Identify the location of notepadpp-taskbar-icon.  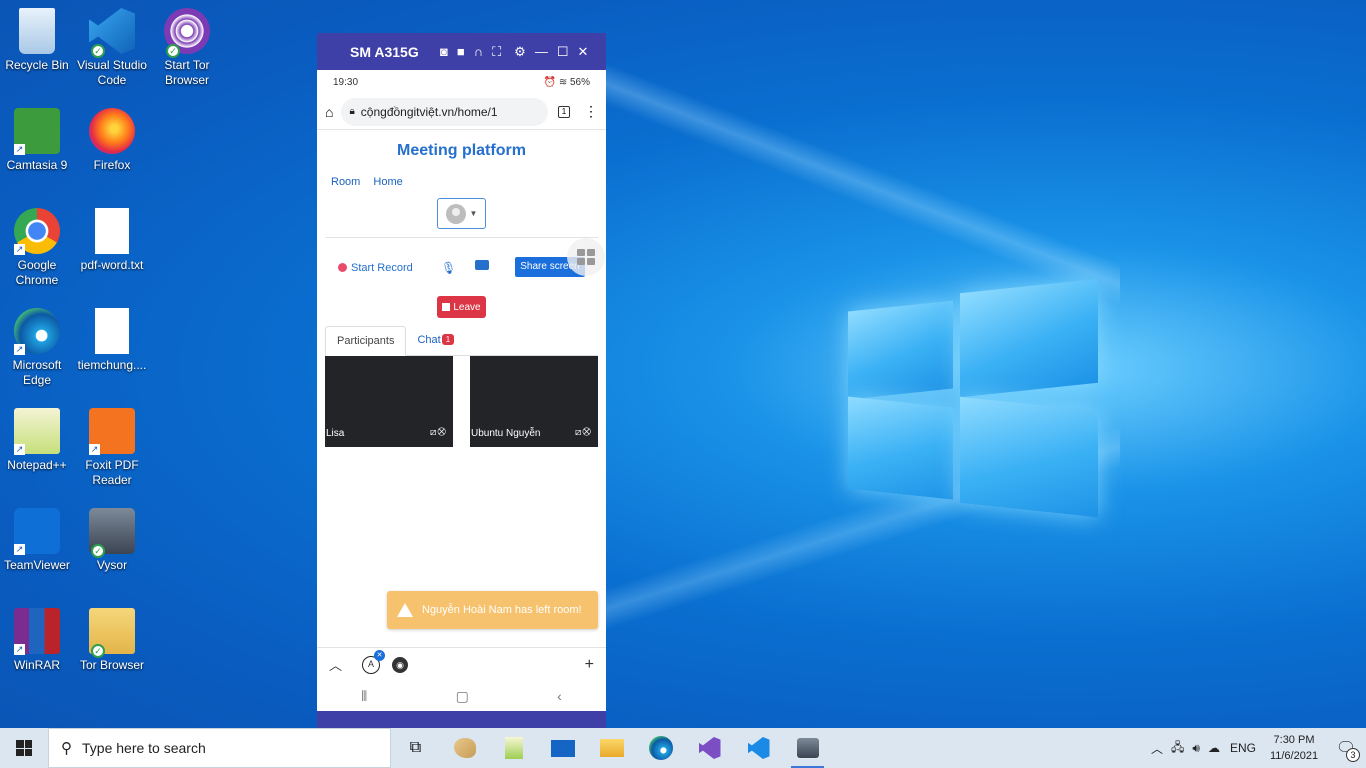
(513, 748).